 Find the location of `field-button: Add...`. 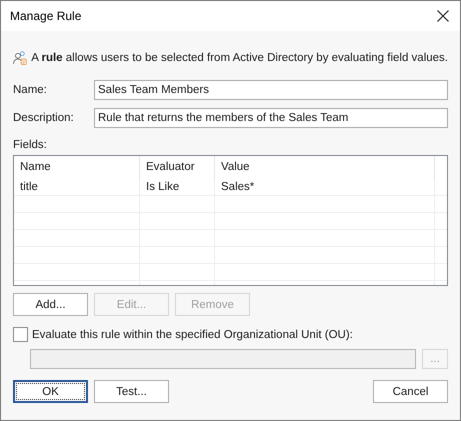

field-button: Add... is located at coordinates (50, 304).